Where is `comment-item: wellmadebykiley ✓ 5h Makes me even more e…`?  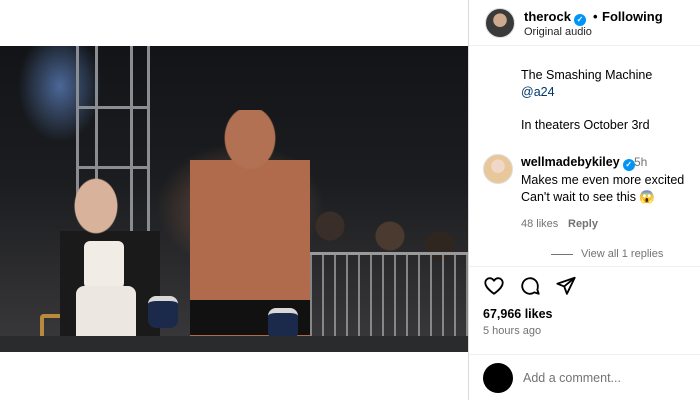 comment-item: wellmadebykiley ✓ 5h Makes me even more e… is located at coordinates (591, 194).